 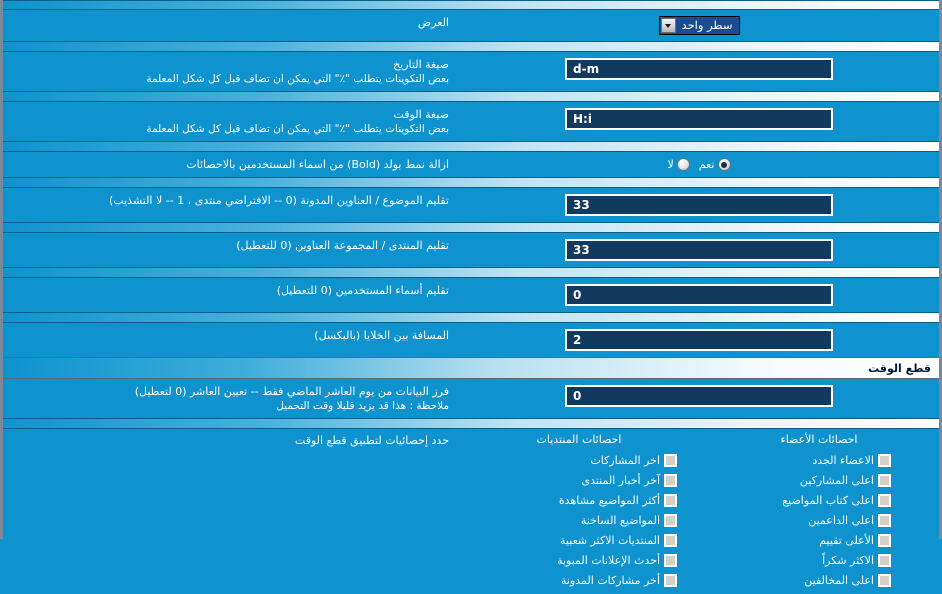 What do you see at coordinates (828, 500) in the screenshot?
I see `list-item-label: اعلى كتاب المواضيع` at bounding box center [828, 500].